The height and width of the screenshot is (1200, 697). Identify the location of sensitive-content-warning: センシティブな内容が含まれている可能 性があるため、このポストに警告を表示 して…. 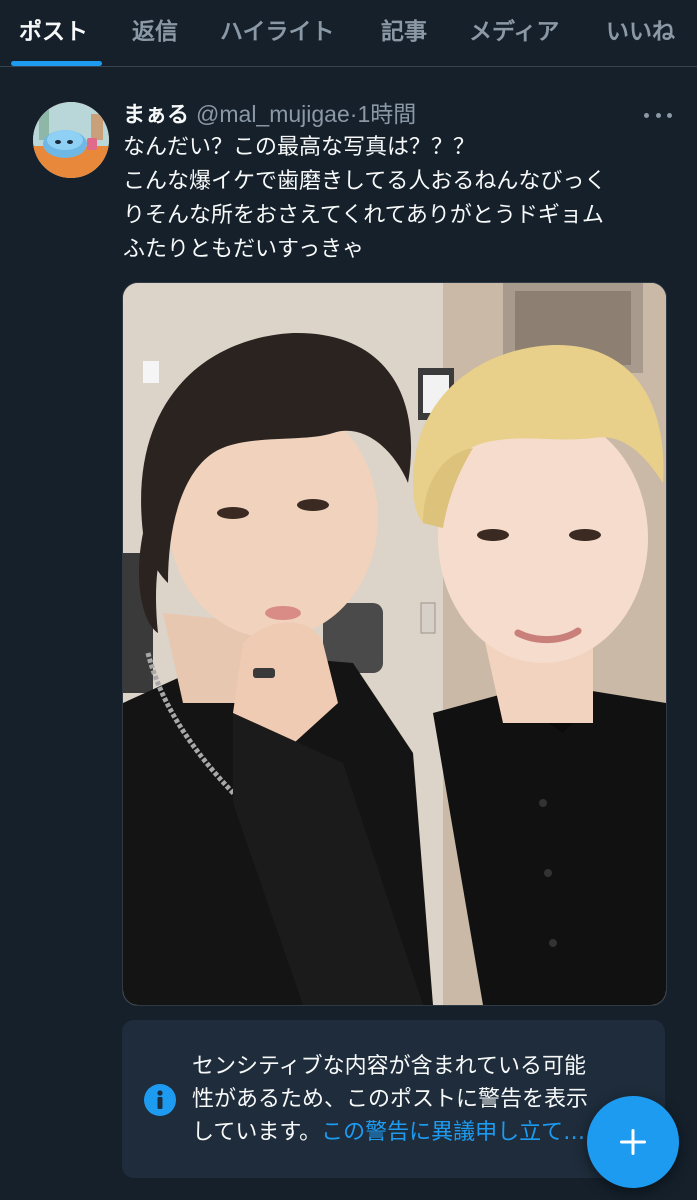
(393, 1099).